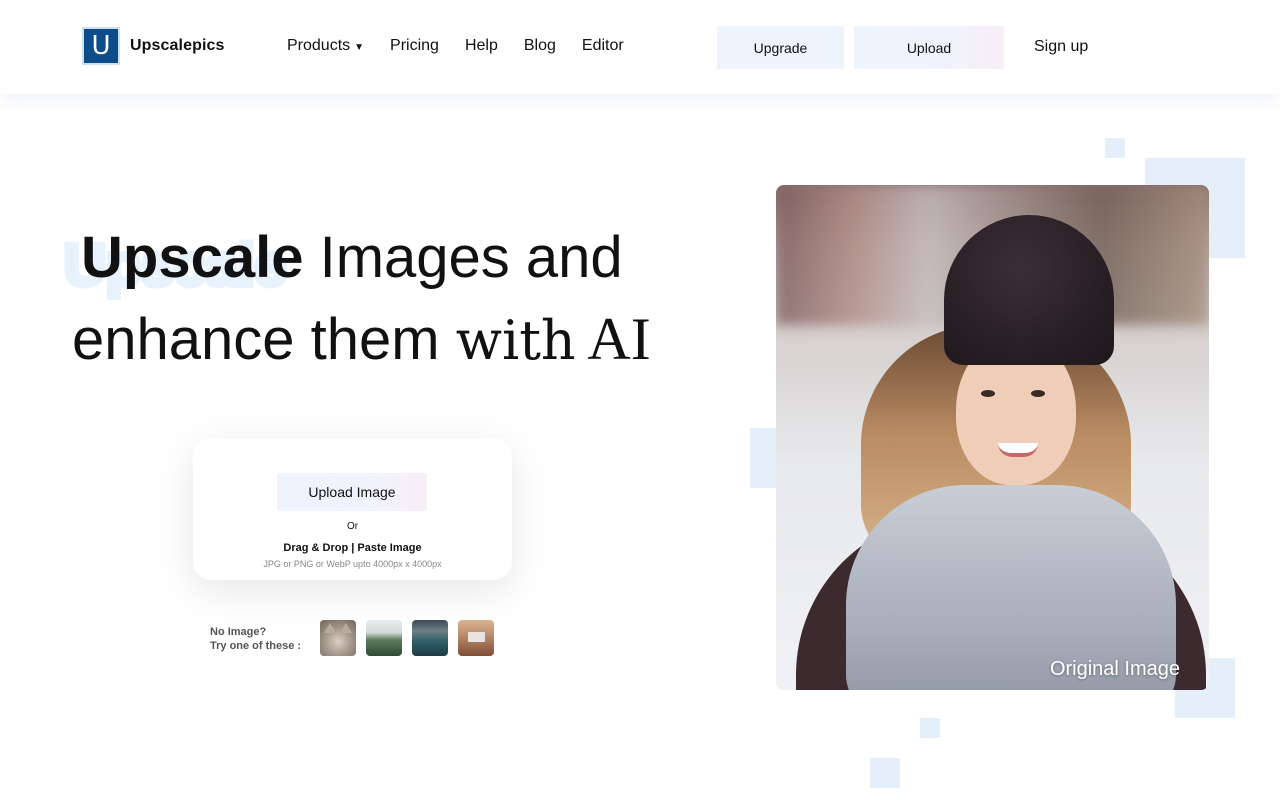  I want to click on photo-eye-right, so click(1038, 393).